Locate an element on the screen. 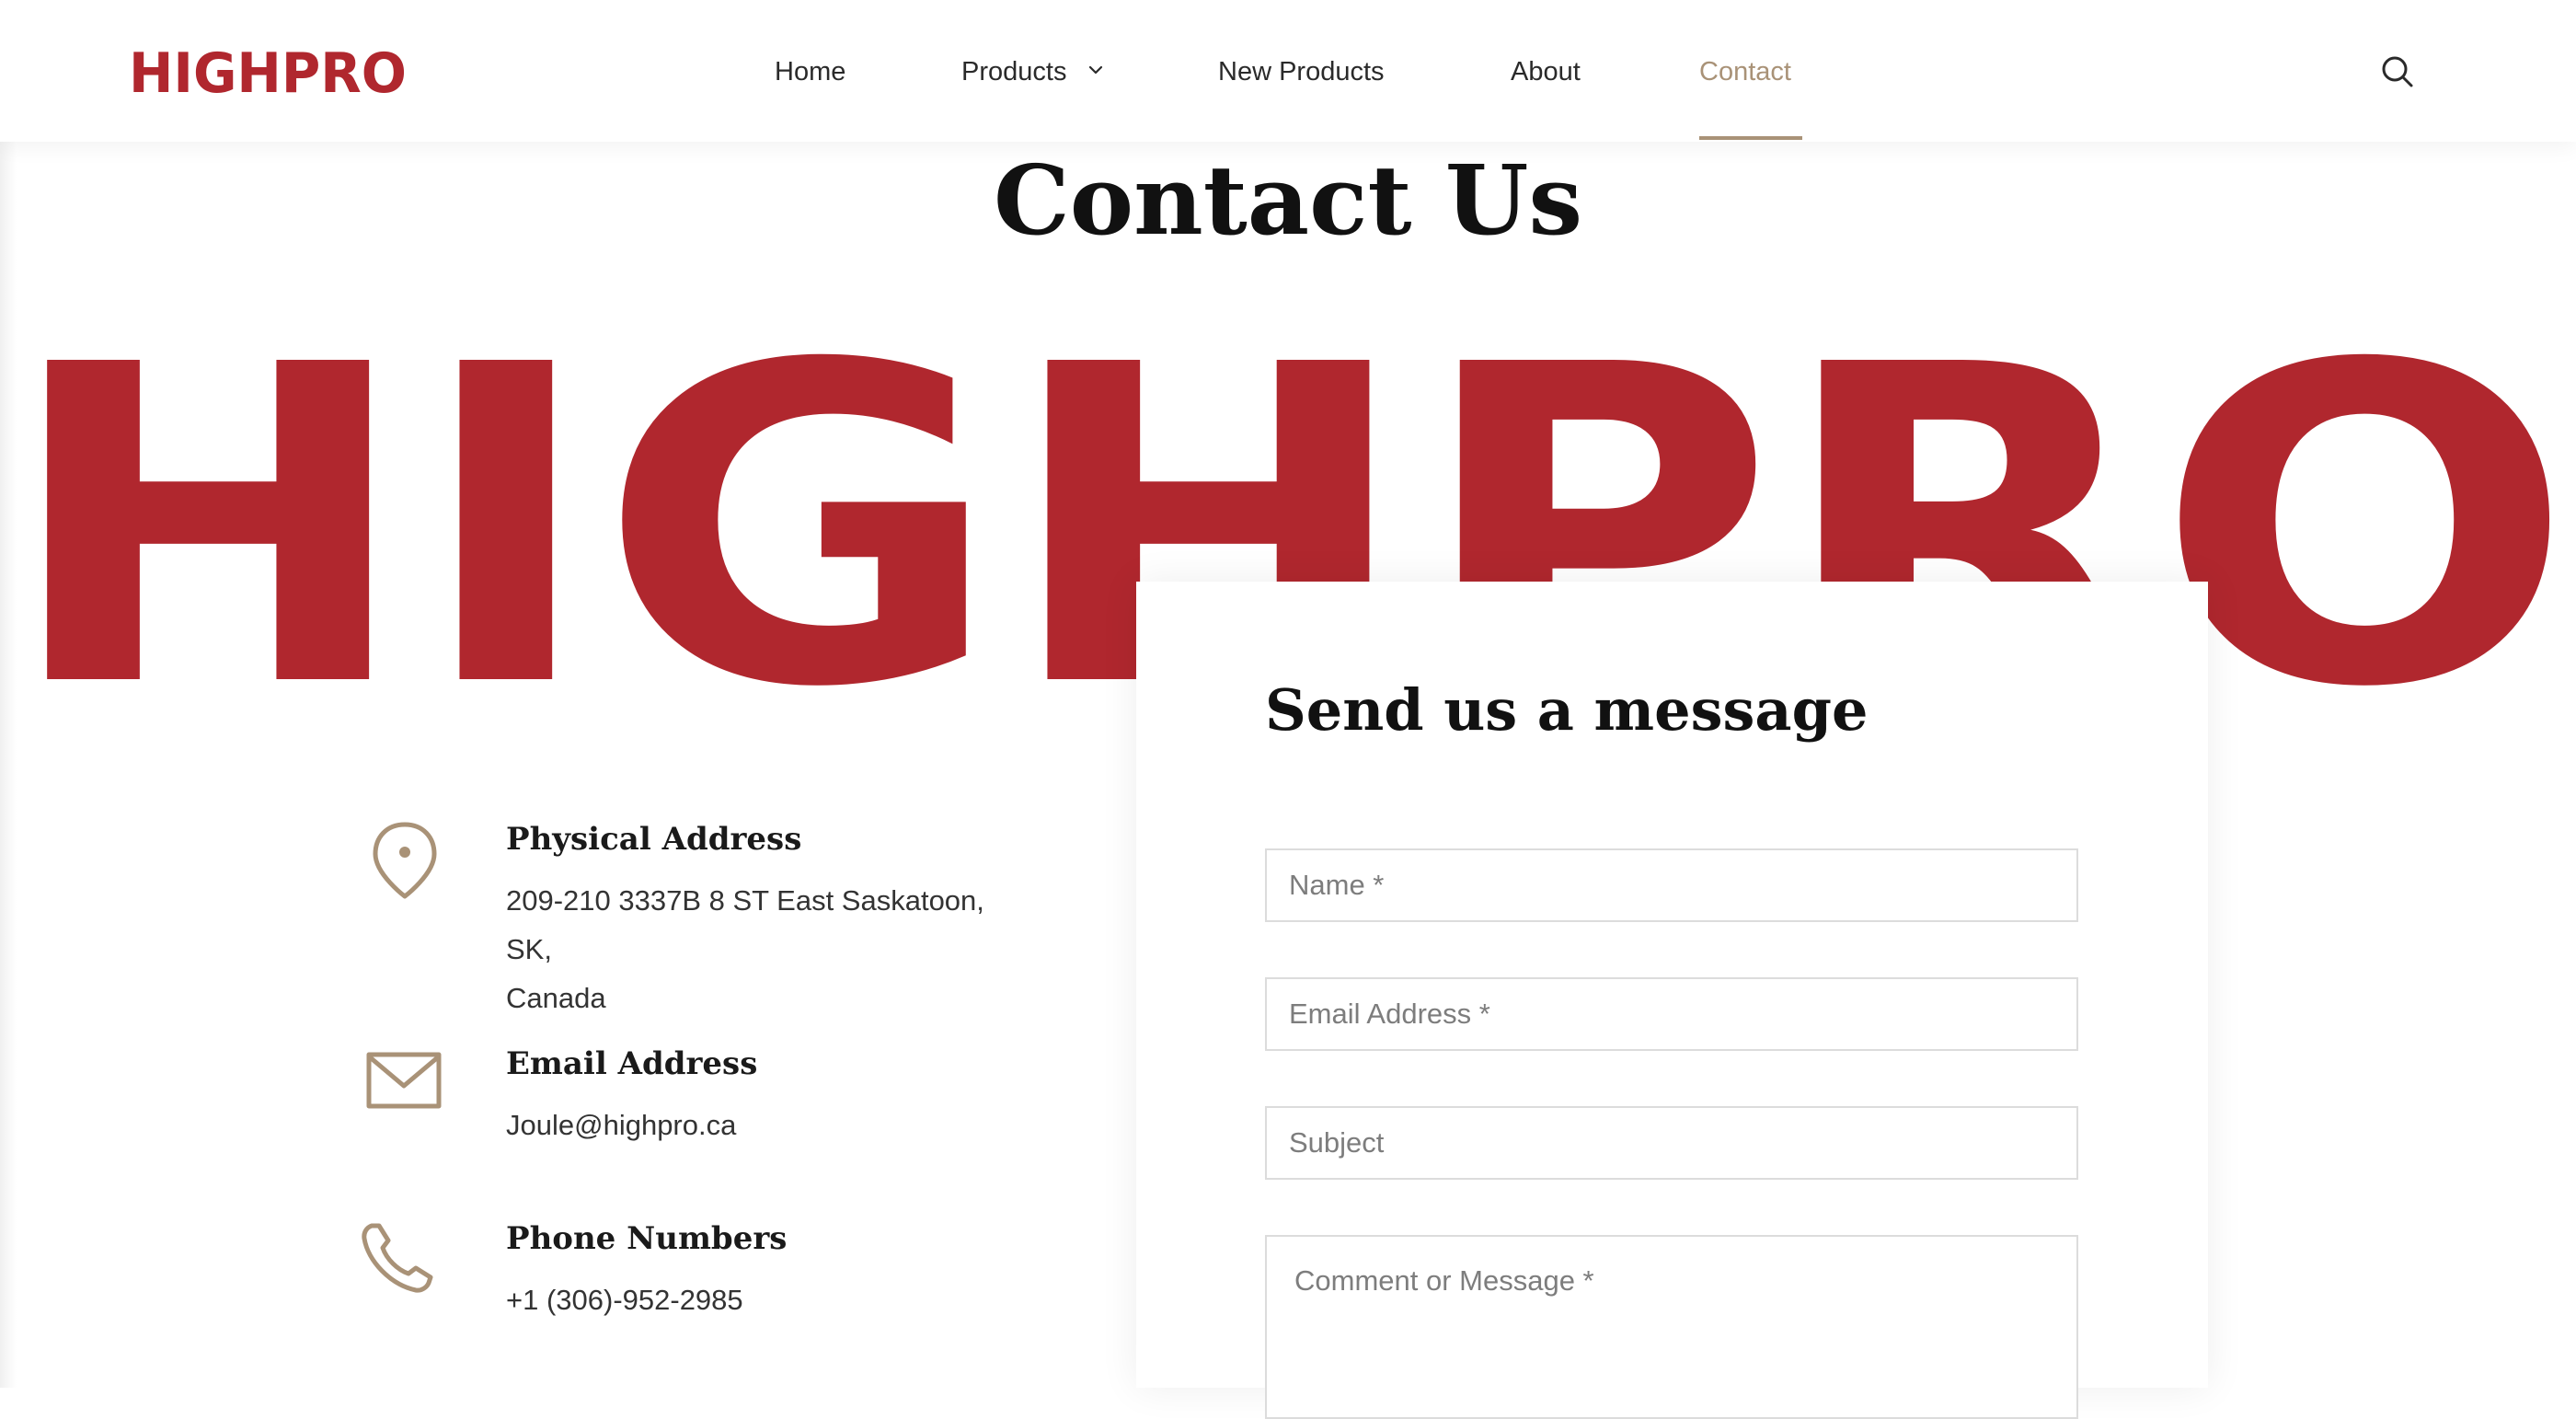 This screenshot has height=1419, width=2576. nav-new-products: New Products is located at coordinates (1301, 72).